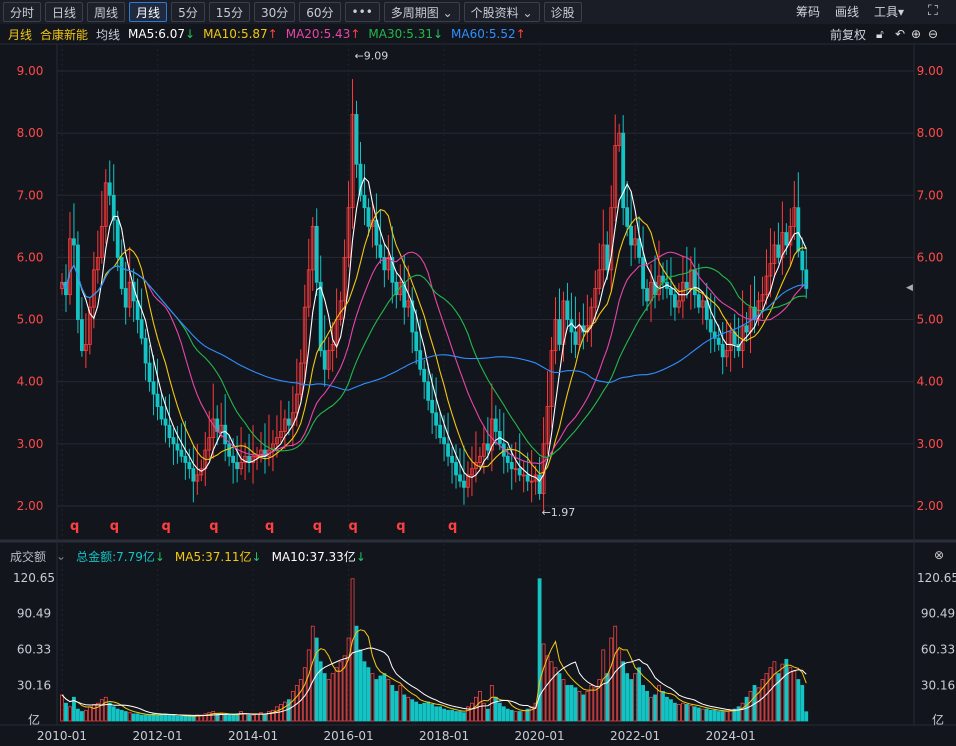  Describe the element at coordinates (930, 133) in the screenshot. I see `price-tick-label-right: 8.00` at that location.